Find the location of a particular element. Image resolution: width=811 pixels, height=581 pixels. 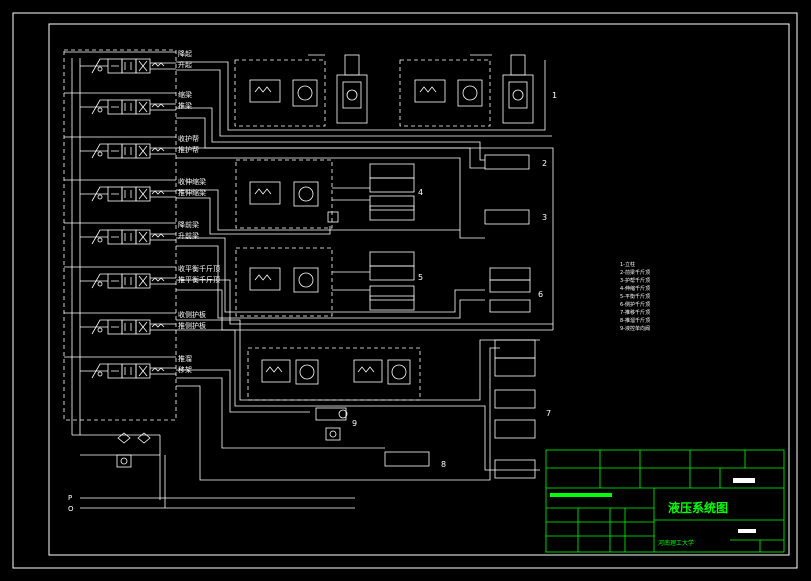

legend-item: 7-推移千斤顶 is located at coordinates (635, 312).